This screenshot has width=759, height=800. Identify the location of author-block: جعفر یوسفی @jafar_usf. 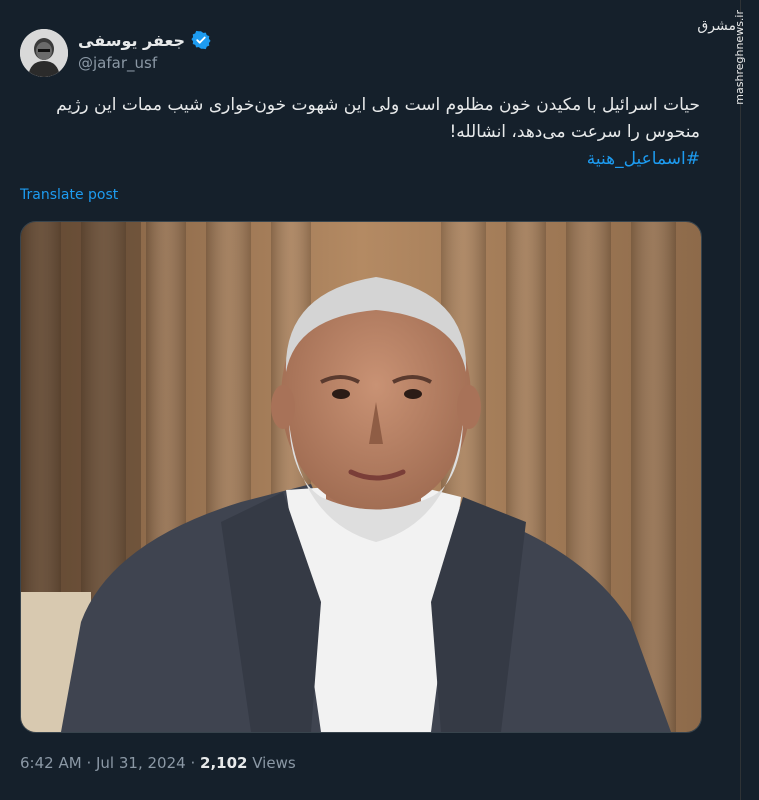
(144, 51).